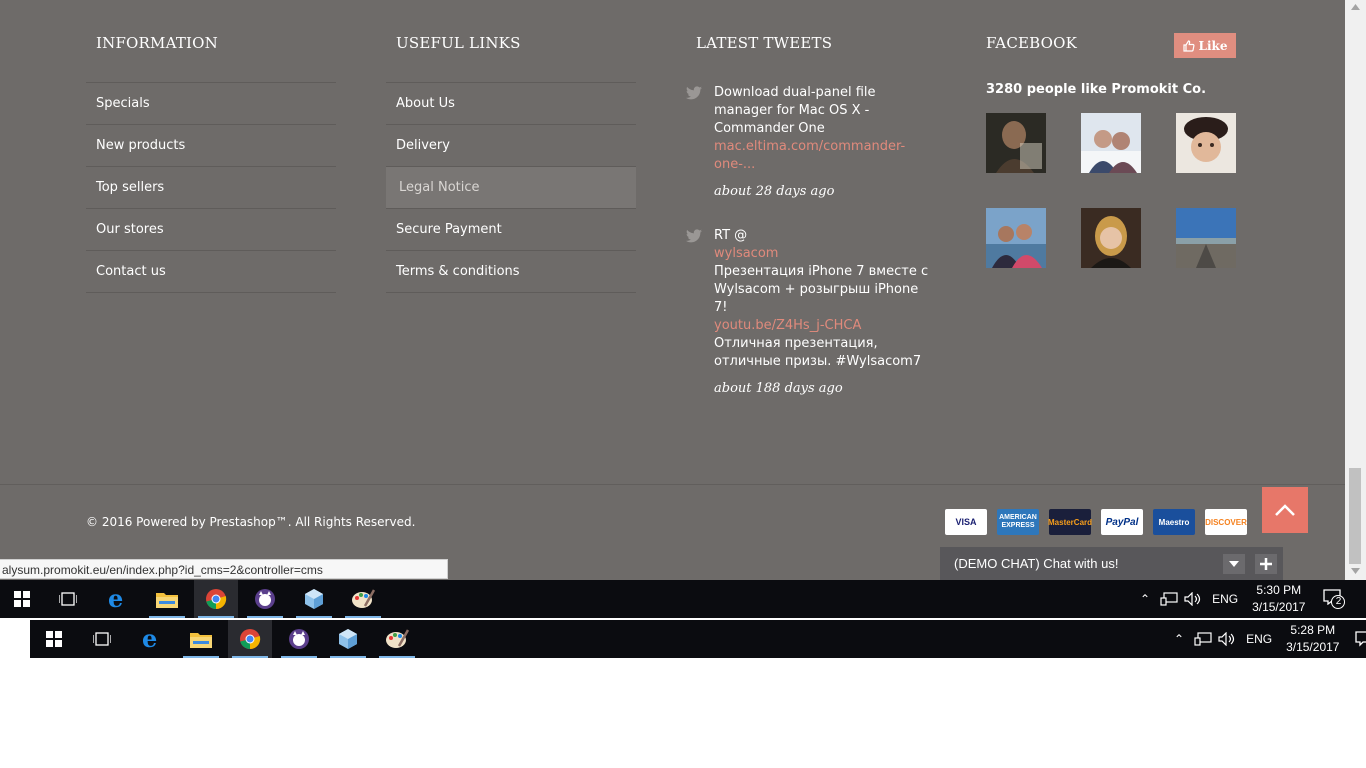 Image resolution: width=1366 pixels, height=768 pixels. Describe the element at coordinates (764, 43) in the screenshot. I see `tweets-title: LATEST TWEETS` at that location.